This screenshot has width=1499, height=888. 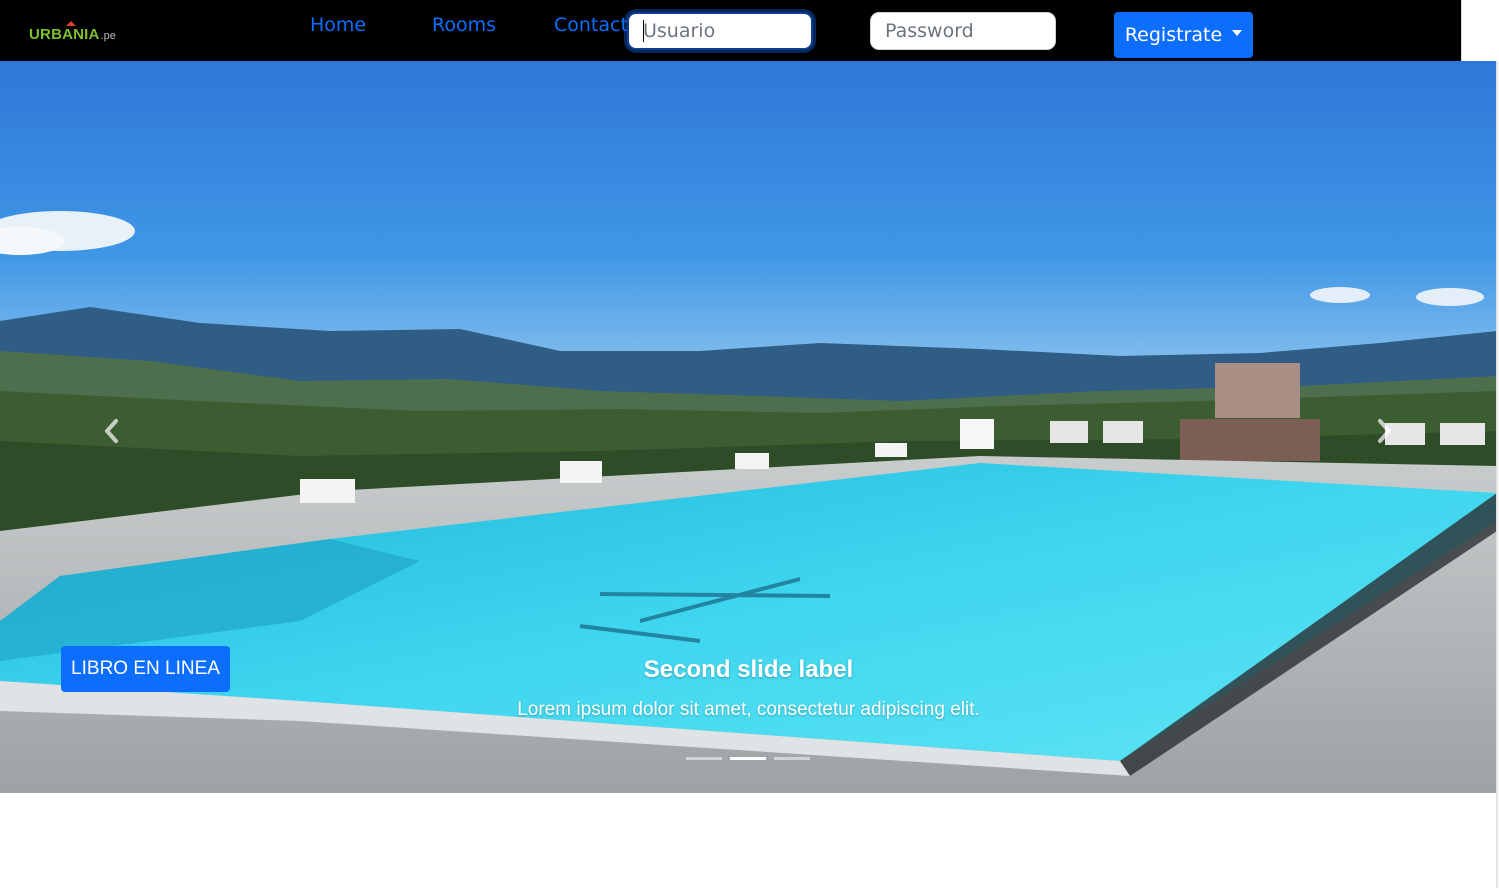 I want to click on roof-icon, so click(x=71, y=23).